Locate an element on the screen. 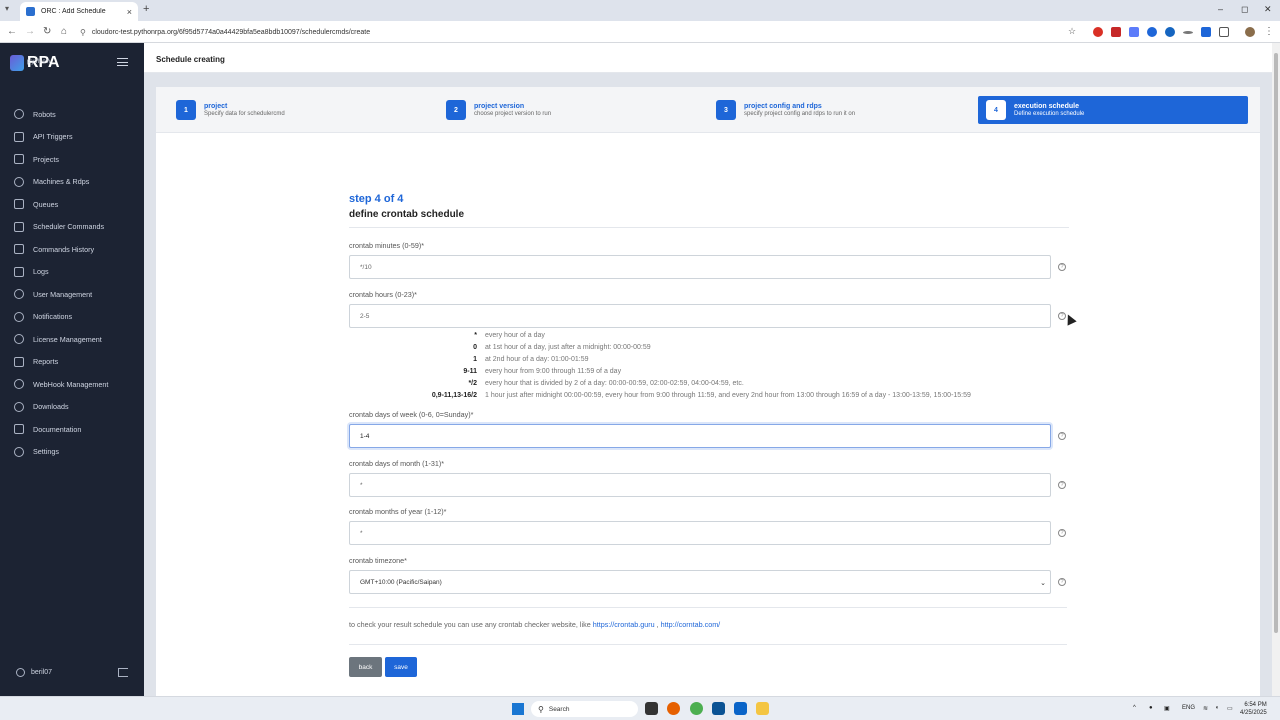 The image size is (1280, 720). save-button: save is located at coordinates (401, 667).